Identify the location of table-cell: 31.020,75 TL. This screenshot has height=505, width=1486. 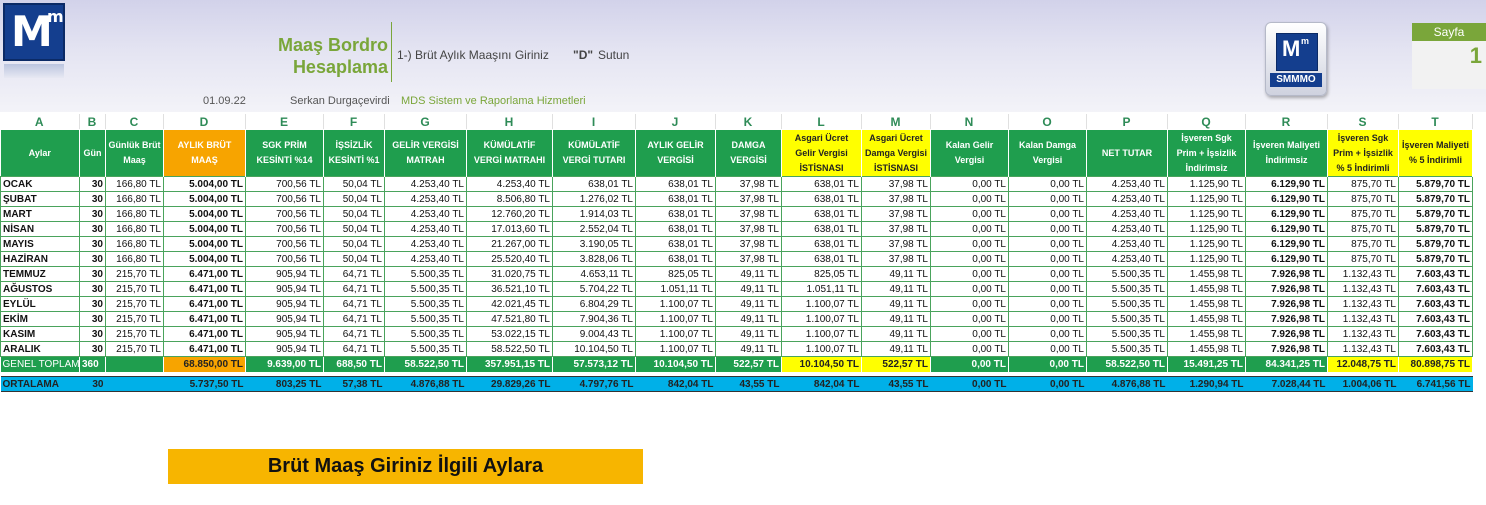
(509, 274).